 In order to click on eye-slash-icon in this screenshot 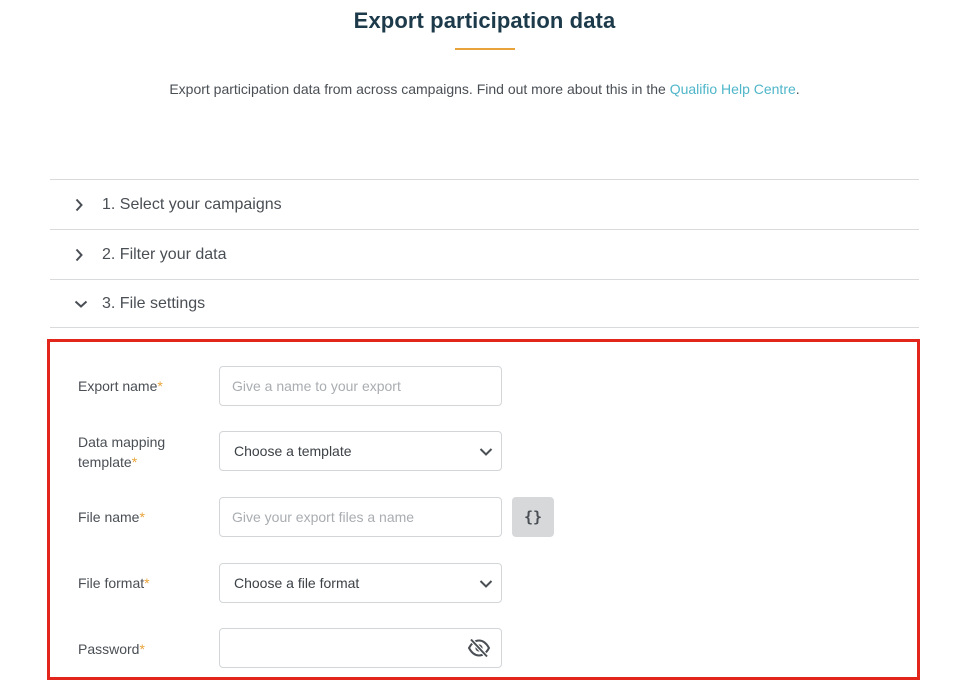, I will do `click(479, 649)`.